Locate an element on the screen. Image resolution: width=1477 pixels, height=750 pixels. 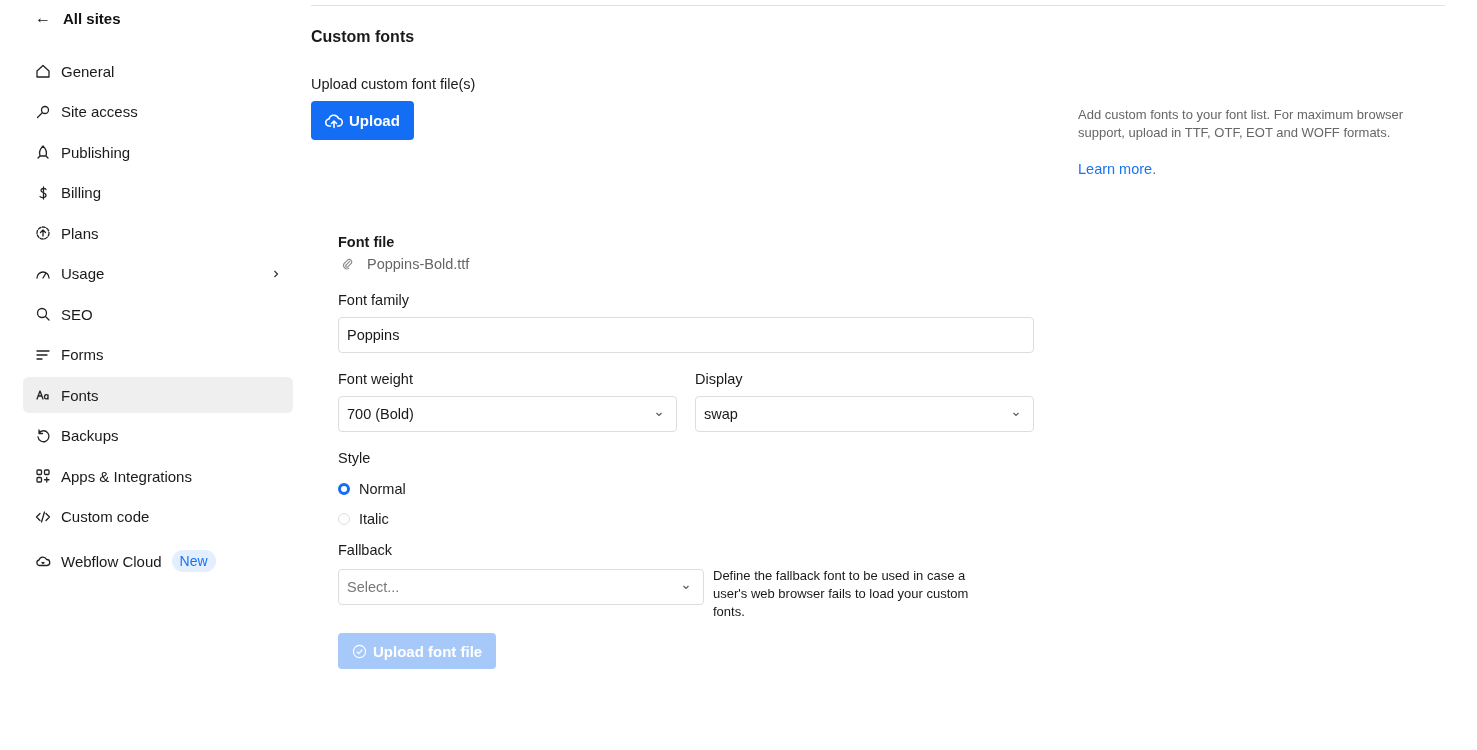
sidebar-item: Forms is located at coordinates (158, 354).